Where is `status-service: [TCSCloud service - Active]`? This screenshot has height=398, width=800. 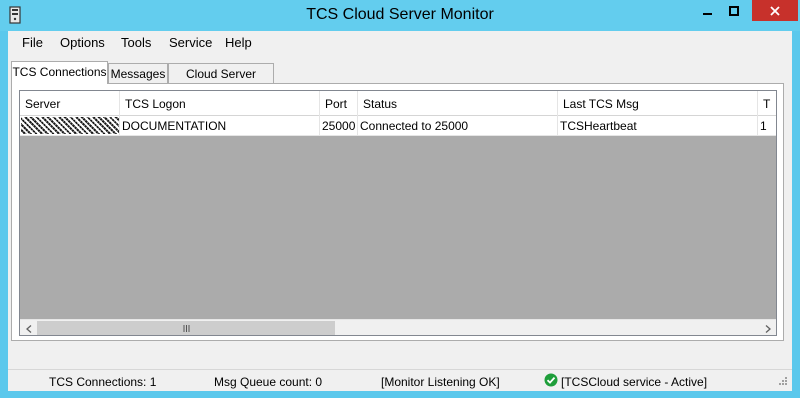 status-service: [TCSCloud service - Active] is located at coordinates (634, 382).